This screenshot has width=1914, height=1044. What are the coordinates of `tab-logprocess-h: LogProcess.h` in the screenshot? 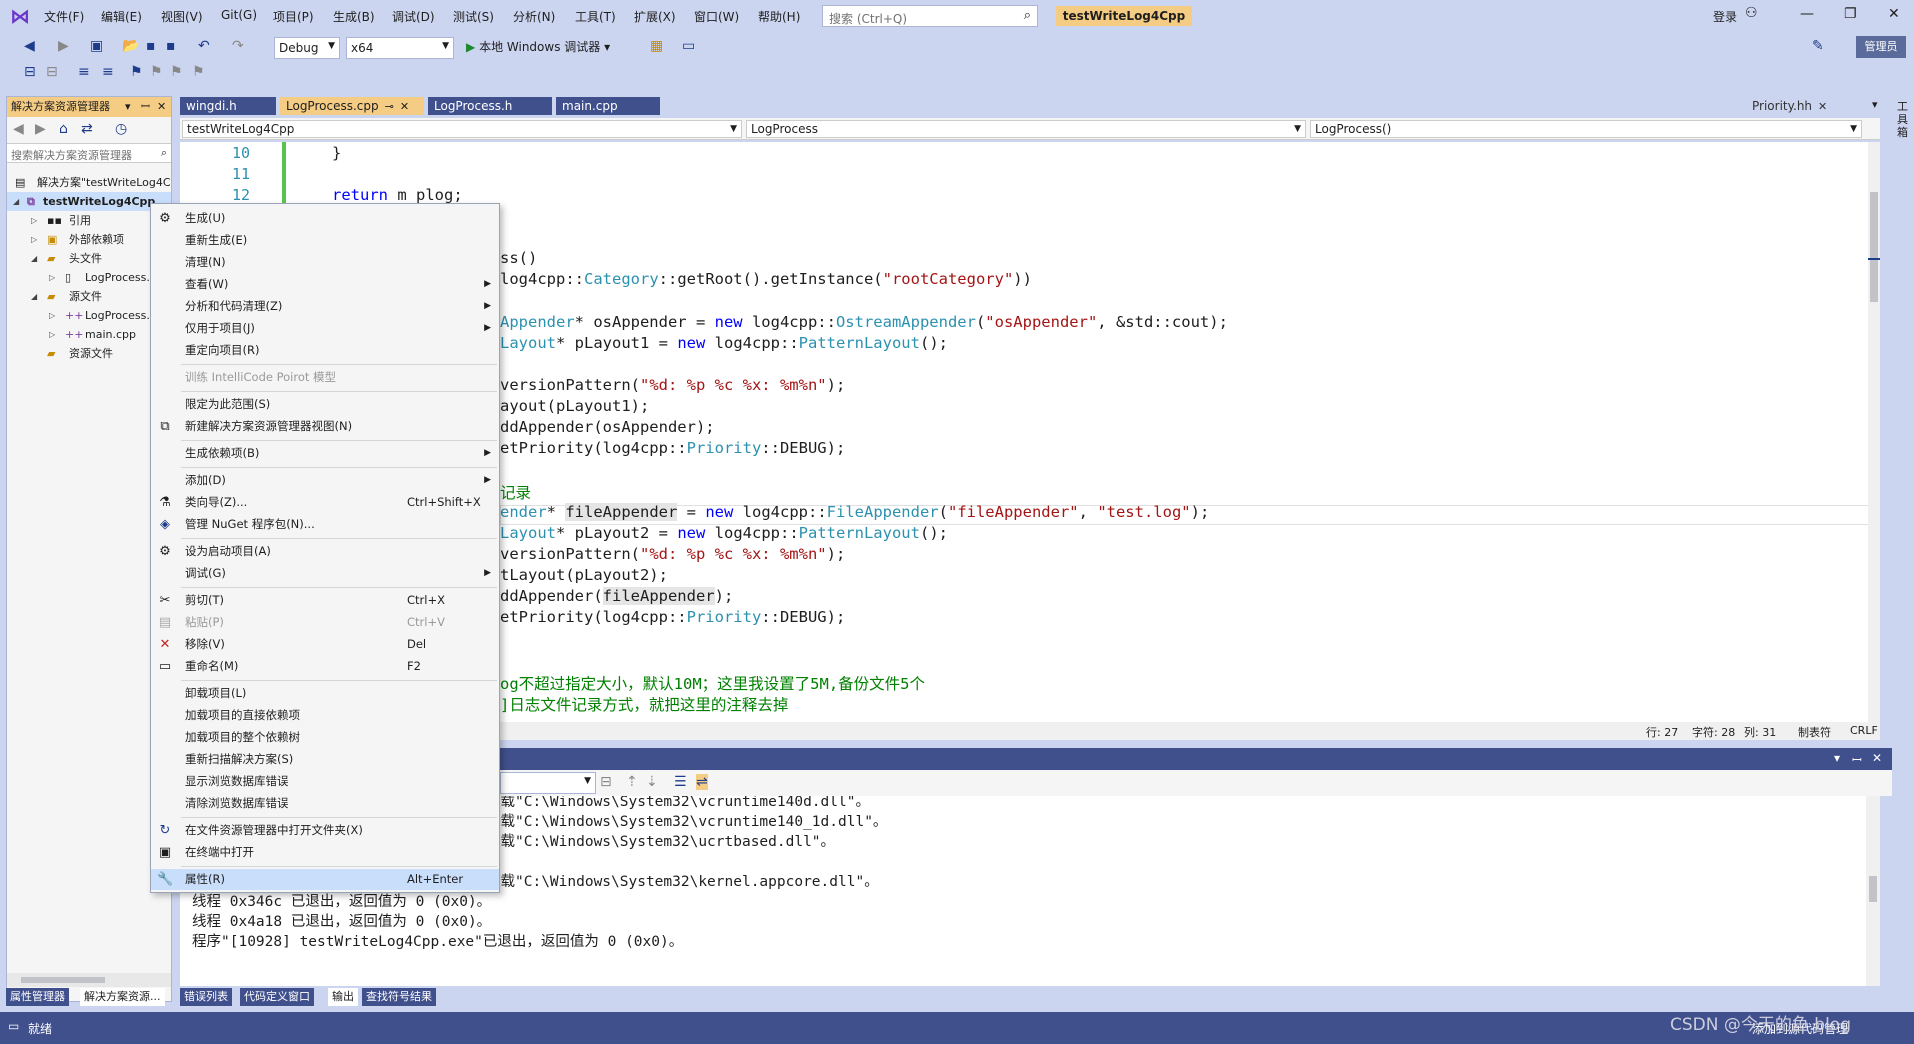 It's located at (490, 106).